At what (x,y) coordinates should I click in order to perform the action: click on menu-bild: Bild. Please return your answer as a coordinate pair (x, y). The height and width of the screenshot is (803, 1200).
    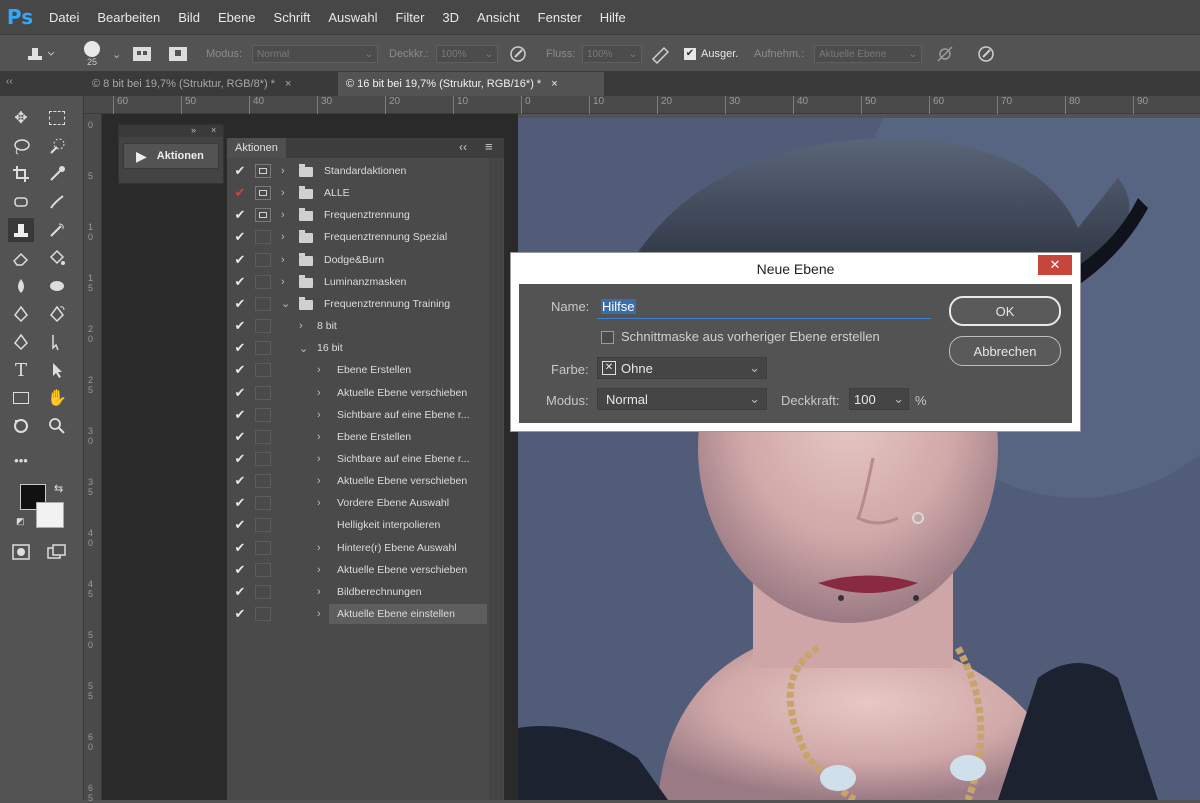
    Looking at the image, I should click on (189, 17).